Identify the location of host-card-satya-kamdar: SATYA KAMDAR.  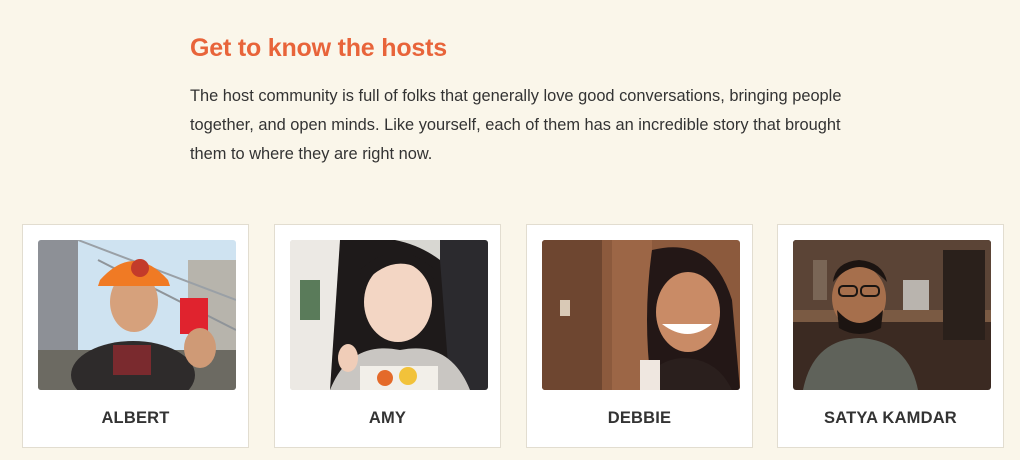
(890, 336).